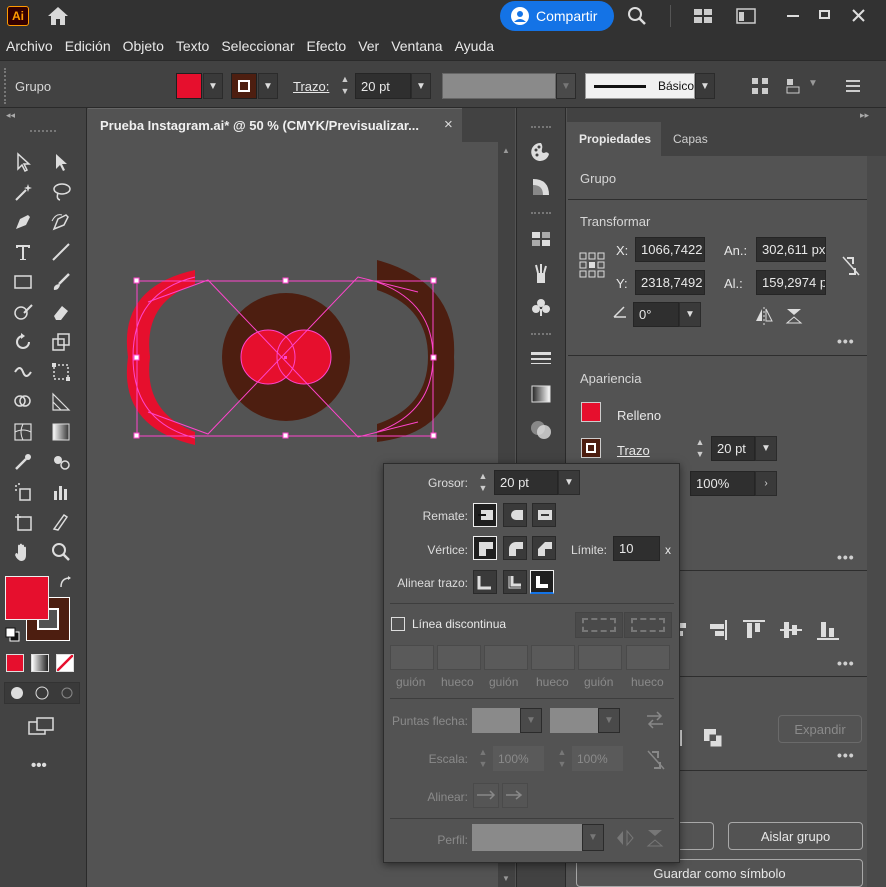 This screenshot has width=886, height=887. I want to click on artboard-tool-icon, so click(23, 522).